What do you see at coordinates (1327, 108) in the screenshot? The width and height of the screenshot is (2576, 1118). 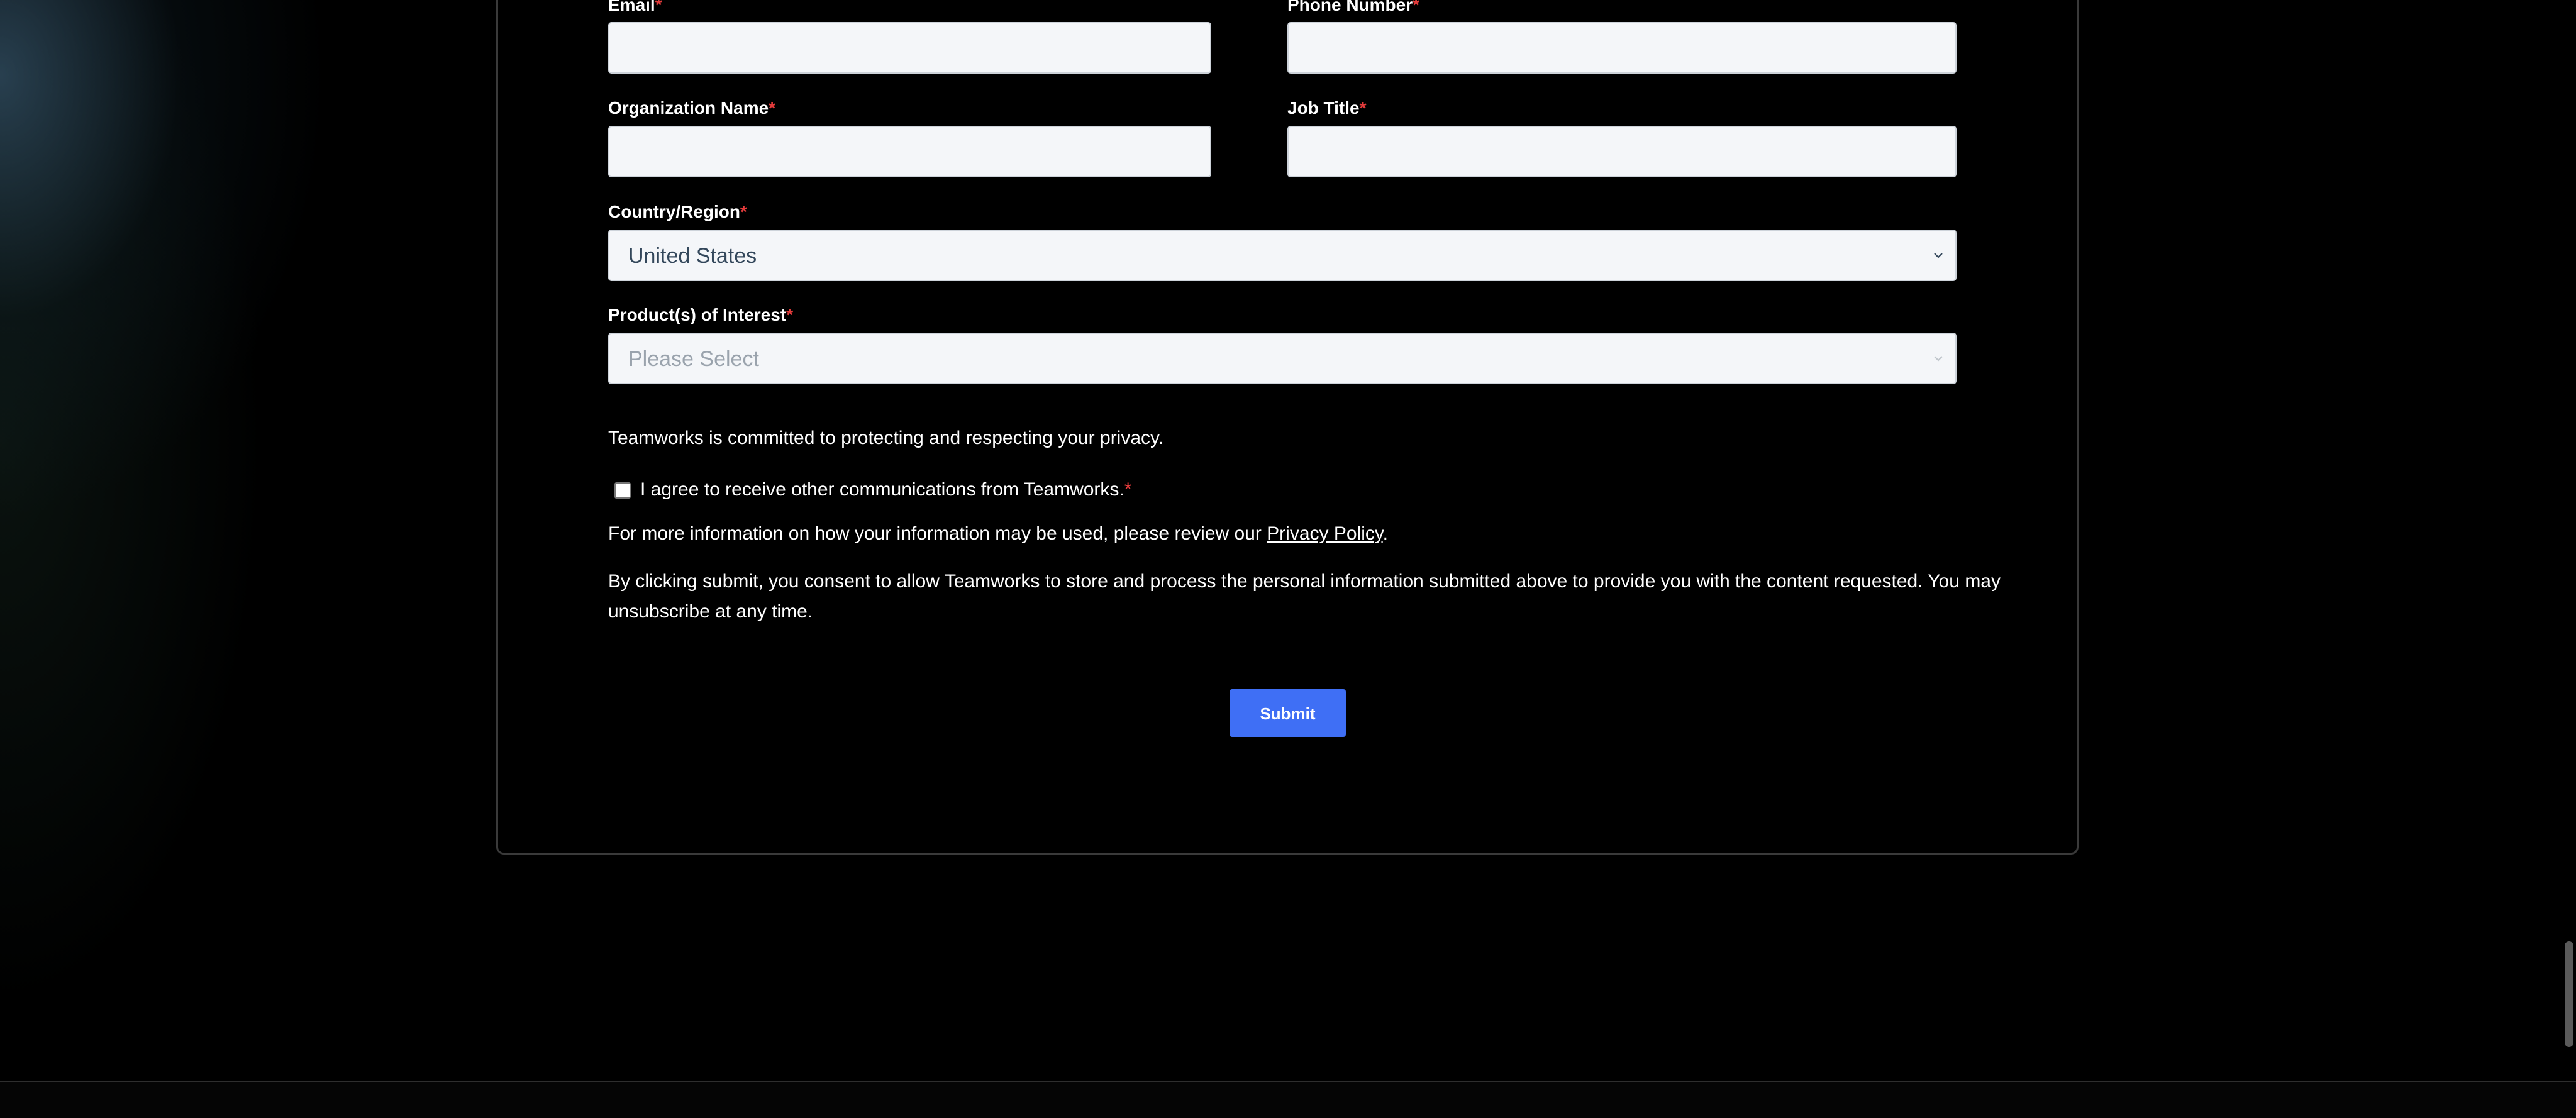 I see `job-title-label: Job Title*` at bounding box center [1327, 108].